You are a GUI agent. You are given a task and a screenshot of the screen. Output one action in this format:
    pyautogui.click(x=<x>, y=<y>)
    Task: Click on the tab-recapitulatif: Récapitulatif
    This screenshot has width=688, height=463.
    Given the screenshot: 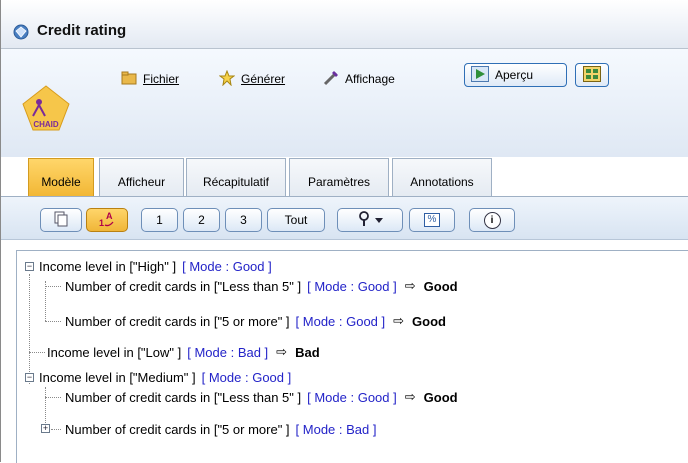 What is the action you would take?
    pyautogui.click(x=236, y=177)
    